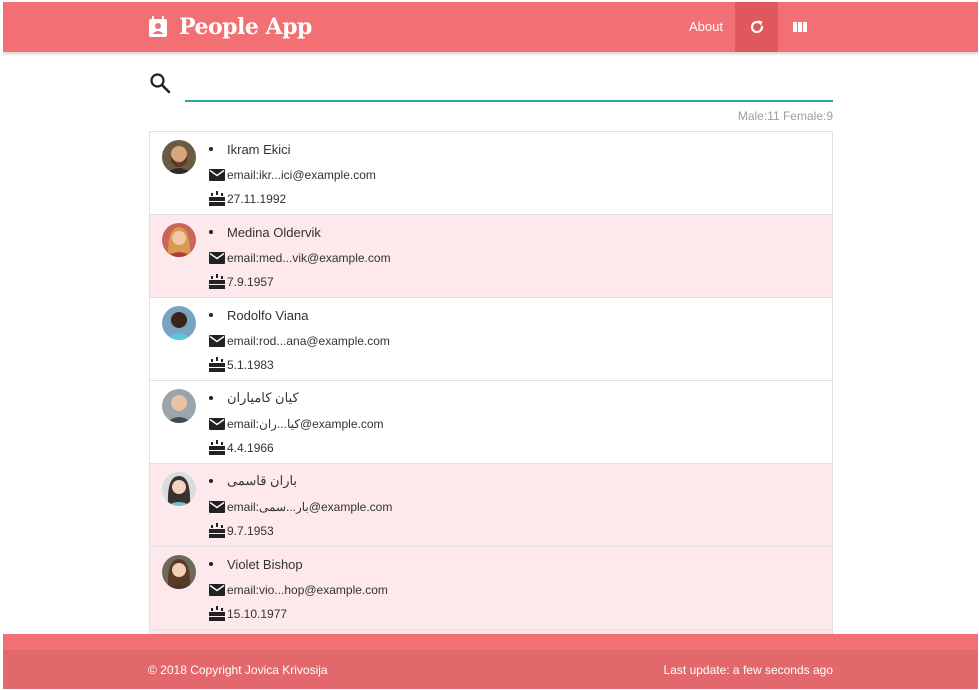  Describe the element at coordinates (250, 282) in the screenshot. I see `person-birthday: 7.9.1957` at that location.